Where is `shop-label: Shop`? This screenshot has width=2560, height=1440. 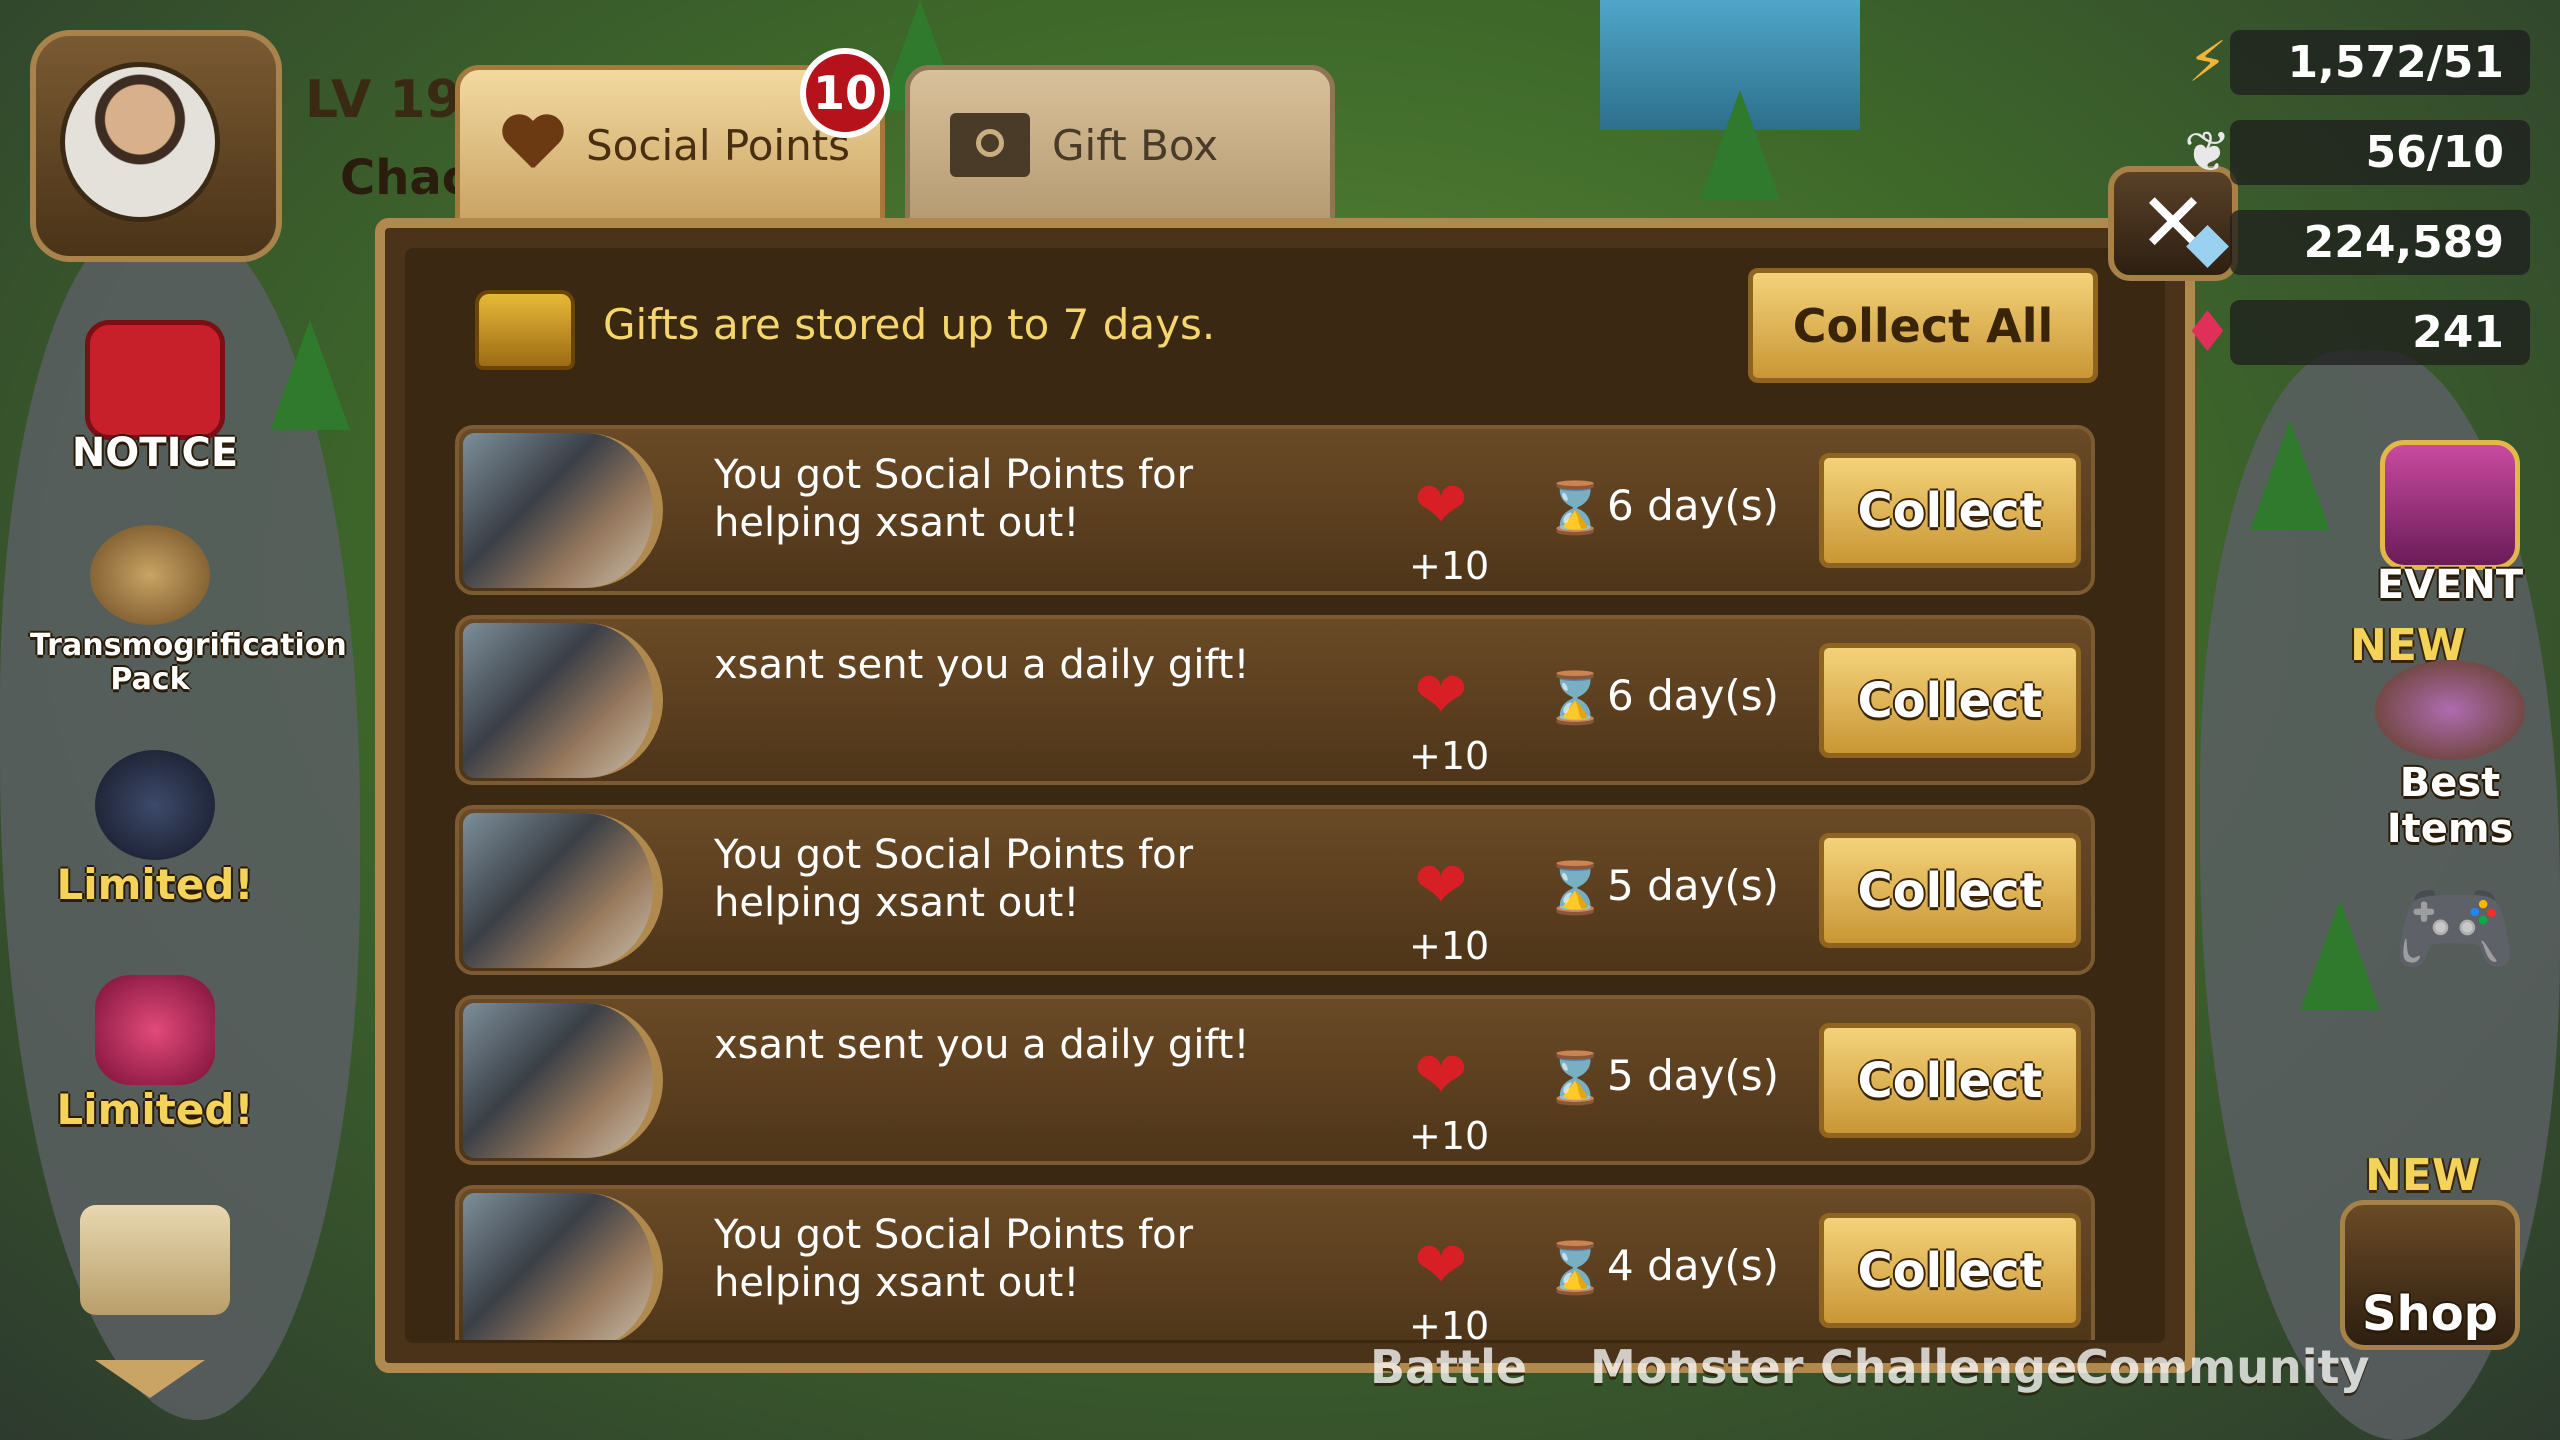 shop-label: Shop is located at coordinates (2430, 1314).